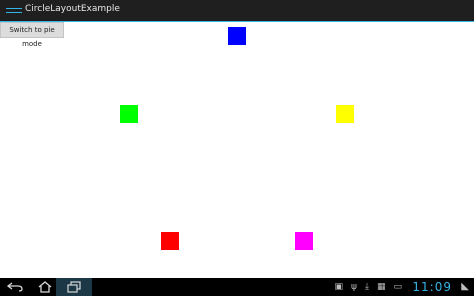 The width and height of the screenshot is (474, 296). What do you see at coordinates (237, 11) in the screenshot?
I see `action-bar: CircleLayoutExample` at bounding box center [237, 11].